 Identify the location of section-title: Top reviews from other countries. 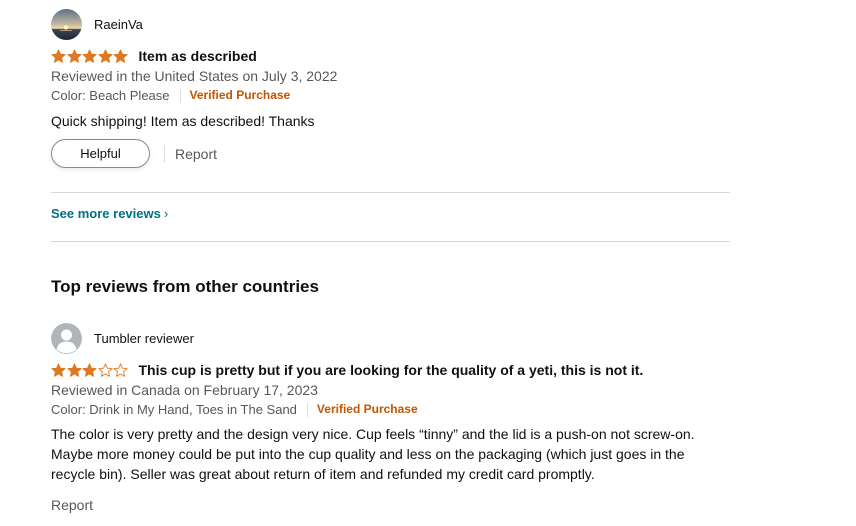
(185, 286).